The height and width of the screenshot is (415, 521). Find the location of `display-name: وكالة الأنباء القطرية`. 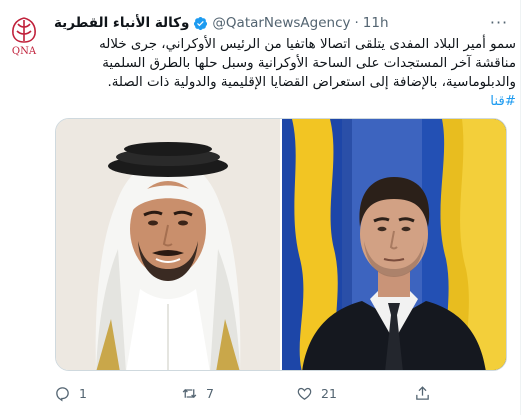

display-name: وكالة الأنباء القطرية is located at coordinates (121, 23).